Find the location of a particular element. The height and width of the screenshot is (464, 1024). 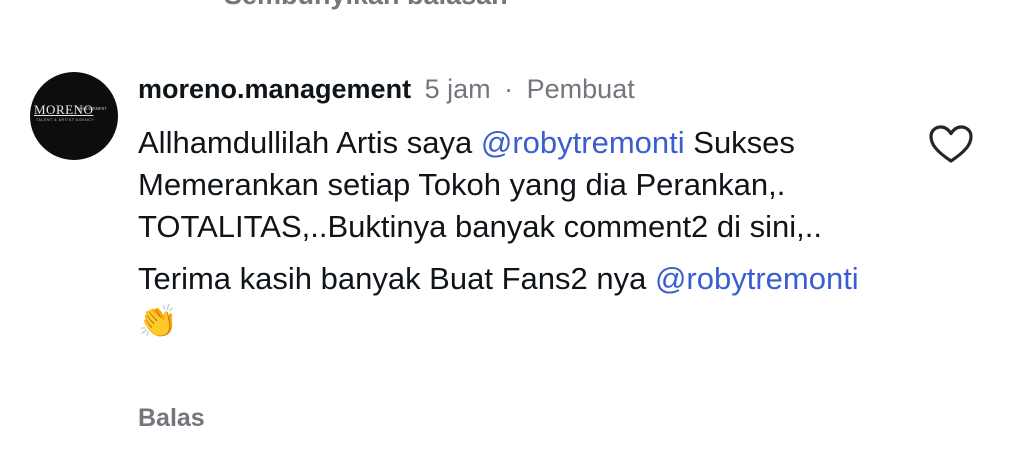

moreno-logo: MORENO MANAGEMENT TALENT & ARTIST AGENCY is located at coordinates (74, 116).